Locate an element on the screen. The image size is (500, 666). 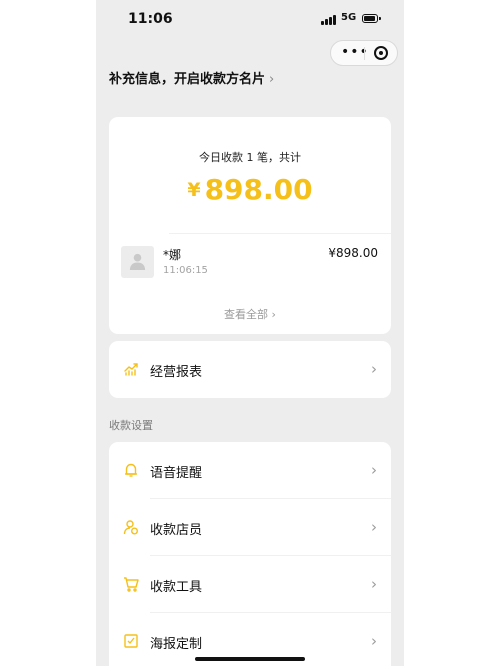
signal-icon is located at coordinates (329, 20).